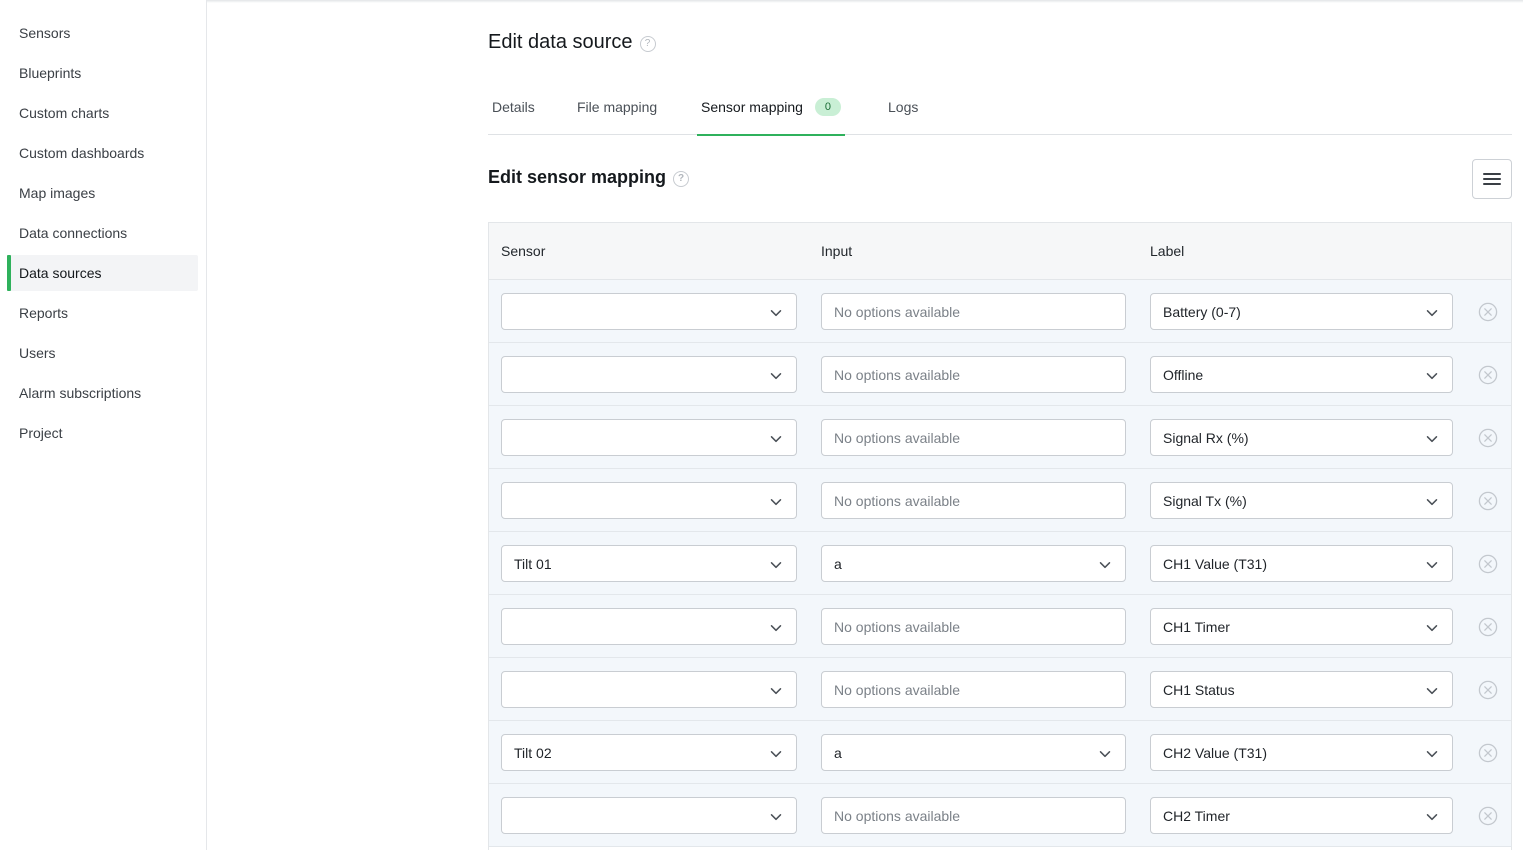 The height and width of the screenshot is (850, 1523). What do you see at coordinates (1167, 251) in the screenshot?
I see `column-header-label: Label` at bounding box center [1167, 251].